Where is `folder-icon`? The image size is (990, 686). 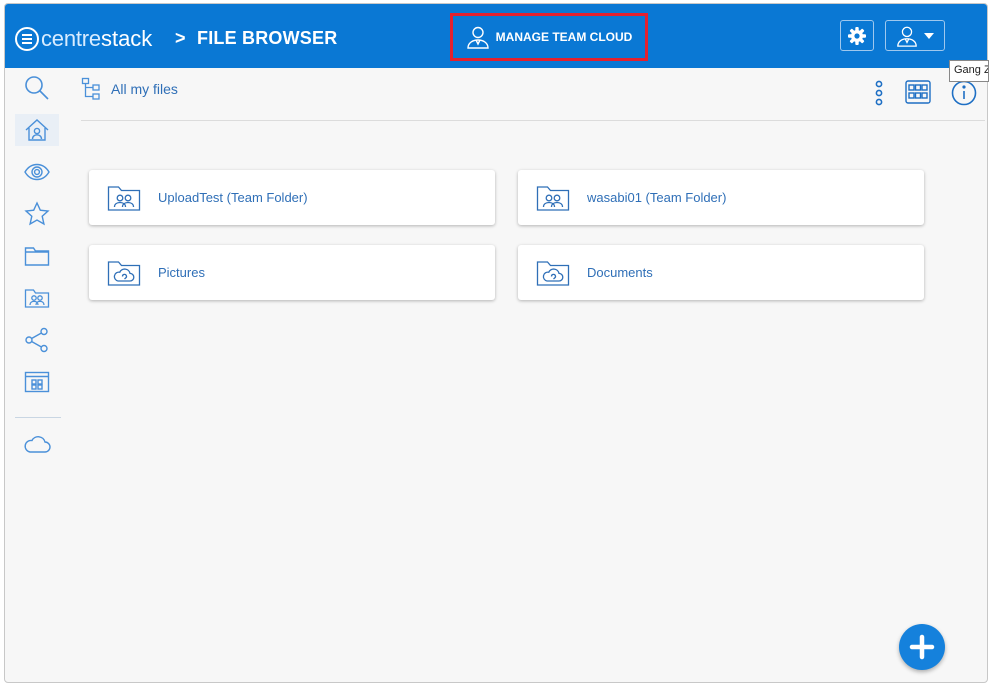
folder-icon is located at coordinates (37, 256).